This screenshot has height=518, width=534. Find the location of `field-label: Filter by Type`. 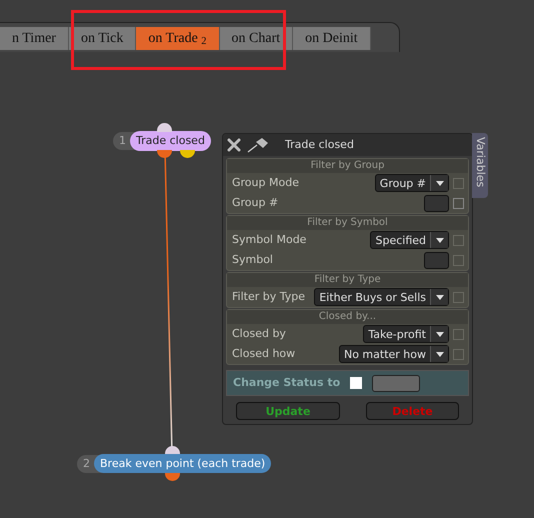

field-label: Filter by Type is located at coordinates (268, 296).